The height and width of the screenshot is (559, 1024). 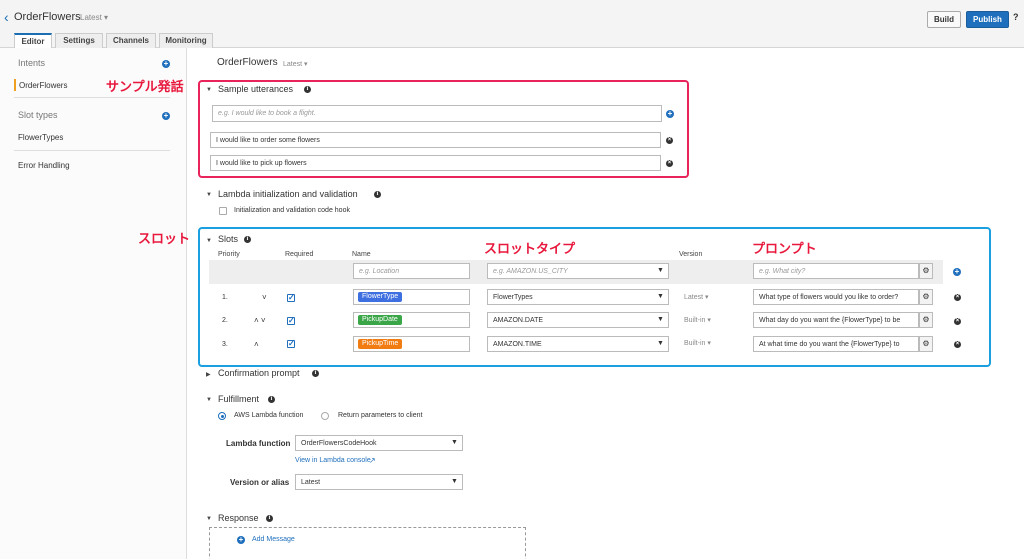 What do you see at coordinates (269, 415) in the screenshot?
I see `lambda-radio-label: AWS Lambda function` at bounding box center [269, 415].